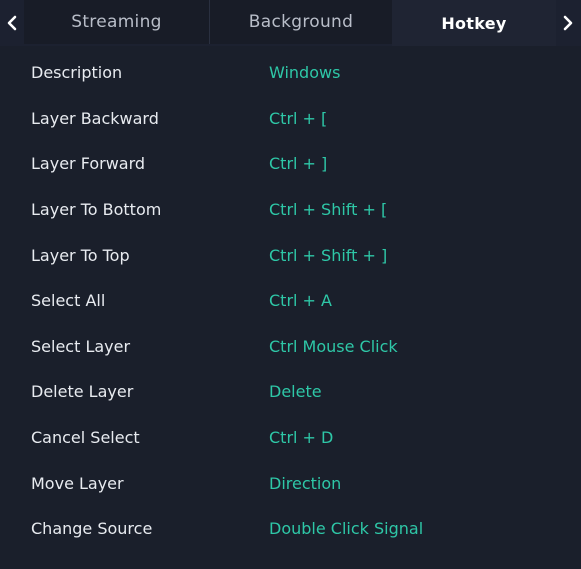 The image size is (581, 569). I want to click on hotkey-row-cancel-select: Cancel Select Ctrl + D, so click(290, 438).